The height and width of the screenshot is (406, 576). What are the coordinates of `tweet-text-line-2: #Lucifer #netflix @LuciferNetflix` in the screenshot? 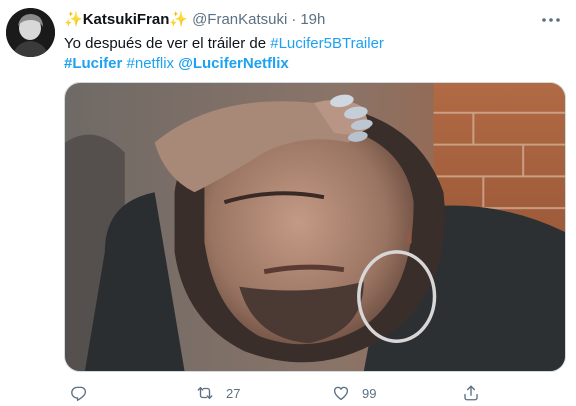 It's located at (314, 64).